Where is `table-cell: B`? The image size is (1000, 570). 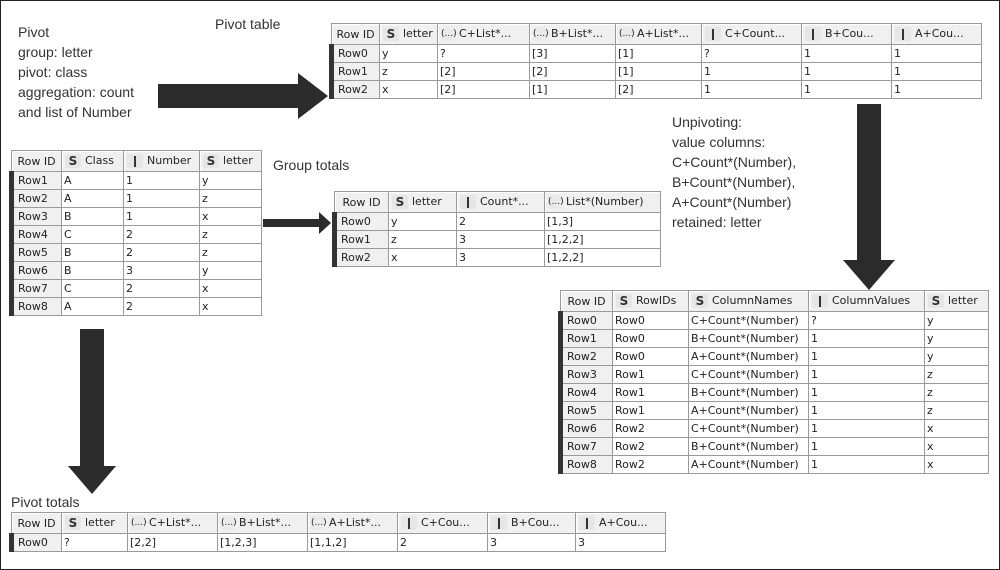 table-cell: B is located at coordinates (92, 252).